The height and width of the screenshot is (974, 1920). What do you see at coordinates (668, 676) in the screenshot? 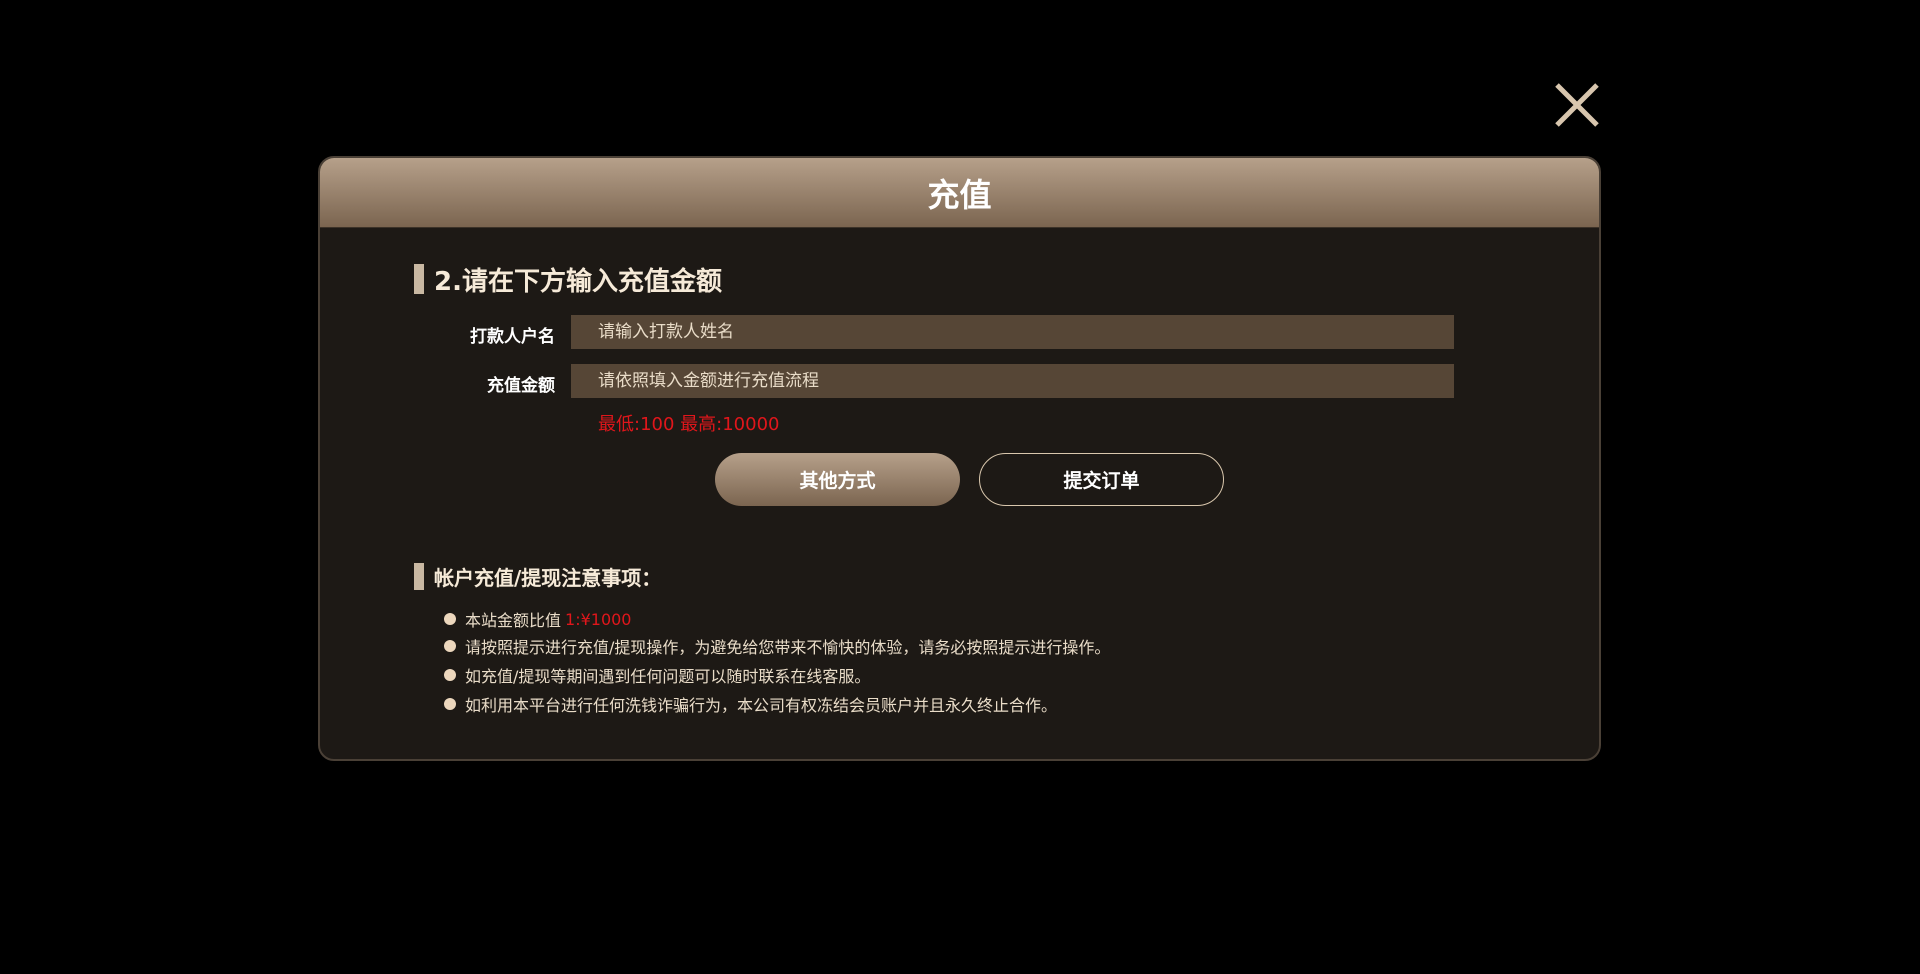
I see `note-text: 如充值/提现等期间遇到任何问题可以随时联系在线客服。` at bounding box center [668, 676].